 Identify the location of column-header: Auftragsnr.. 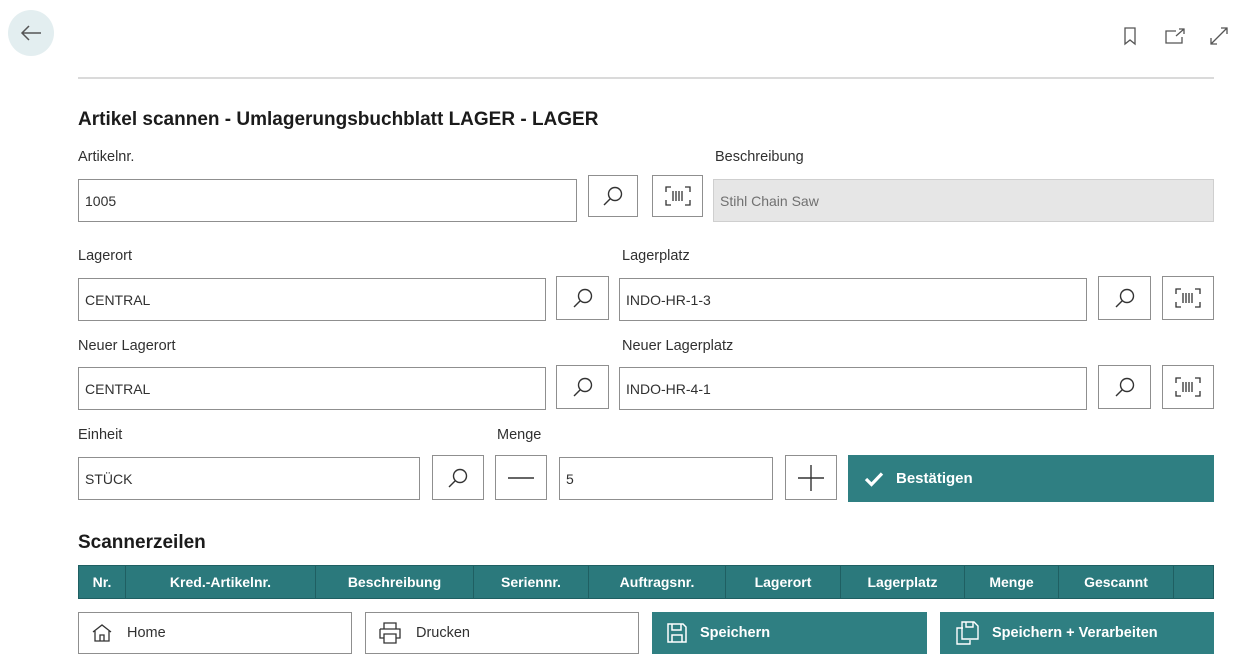
(657, 582).